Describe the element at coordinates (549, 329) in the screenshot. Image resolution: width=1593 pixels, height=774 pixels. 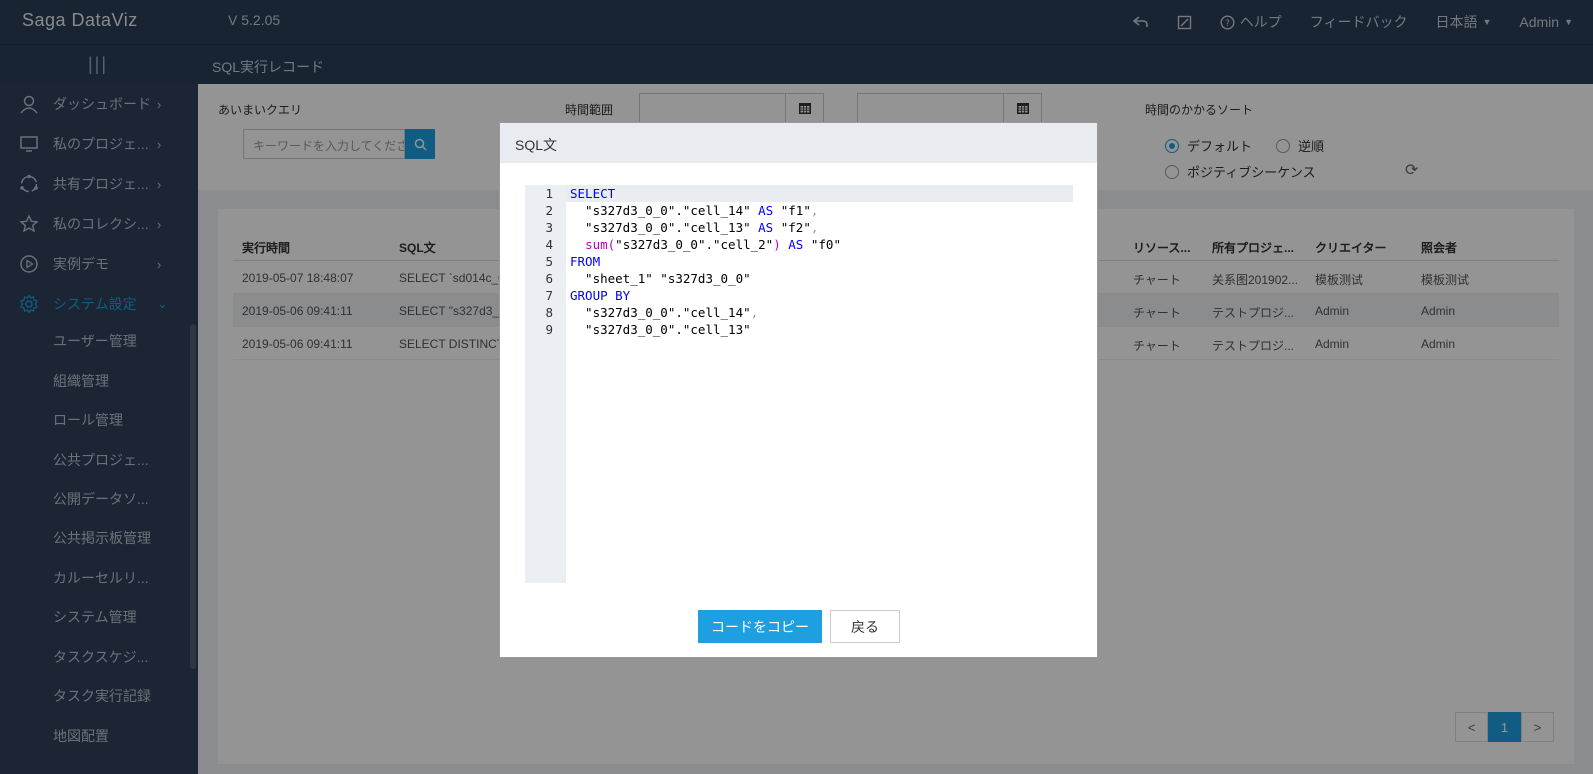
I see `line-number: 9` at that location.